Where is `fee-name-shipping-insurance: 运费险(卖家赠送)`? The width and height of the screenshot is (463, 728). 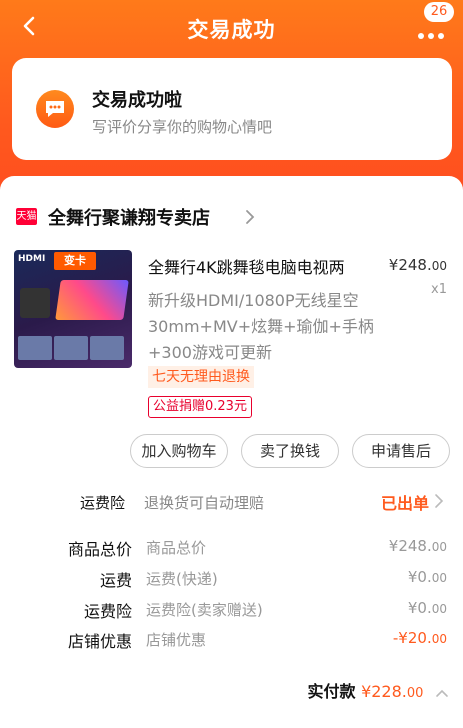 fee-name-shipping-insurance: 运费险(卖家赠送) is located at coordinates (204, 610).